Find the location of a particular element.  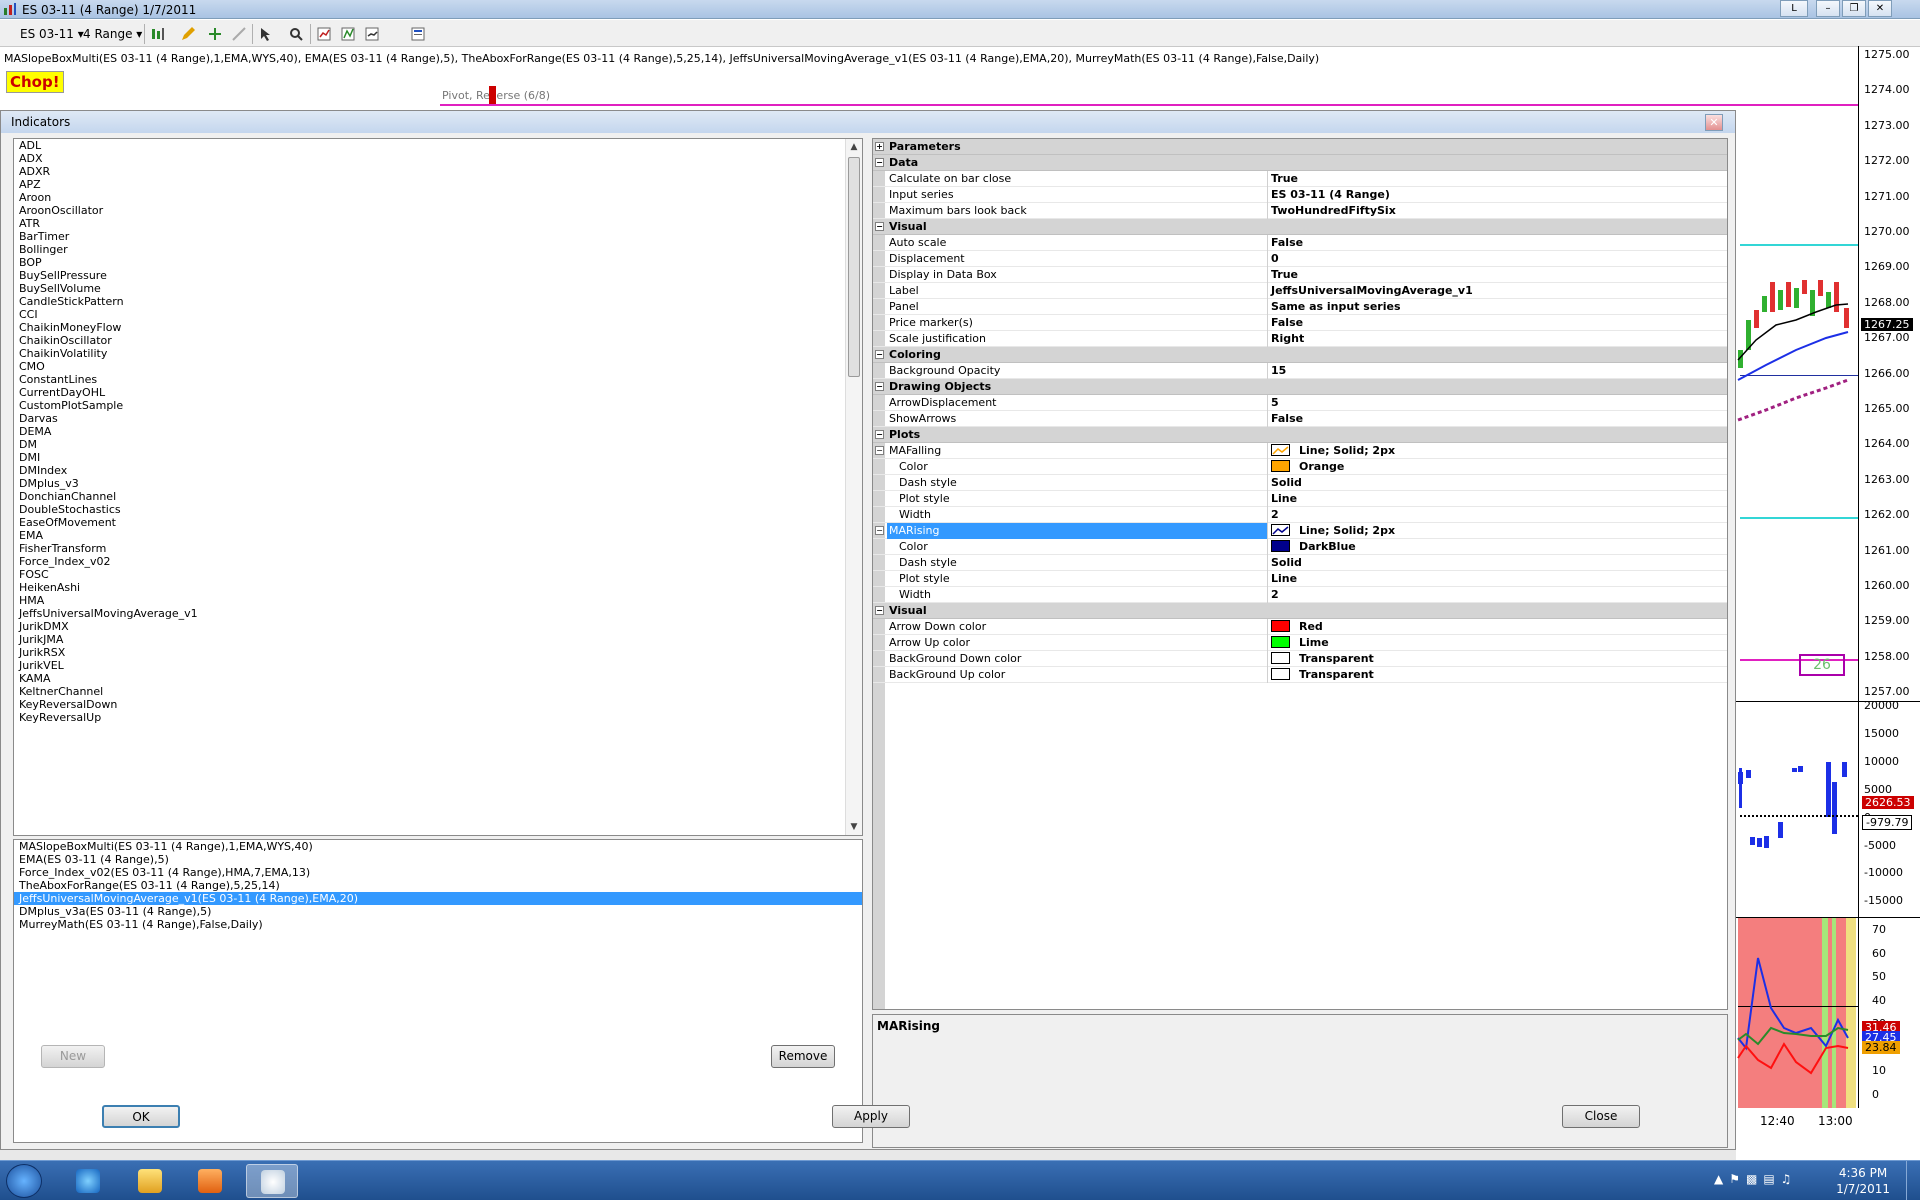

property-row: BackGround Up color Transparent is located at coordinates (1300, 675).